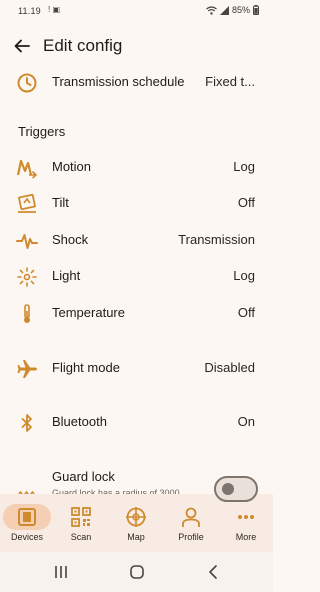  Describe the element at coordinates (224, 10) in the screenshot. I see `signal-icon` at that location.